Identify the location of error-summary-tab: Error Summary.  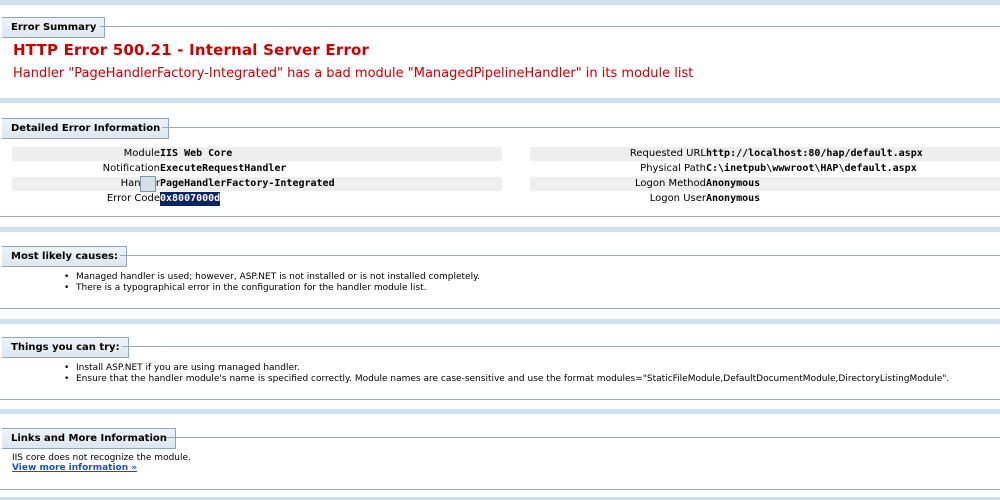
(54, 27).